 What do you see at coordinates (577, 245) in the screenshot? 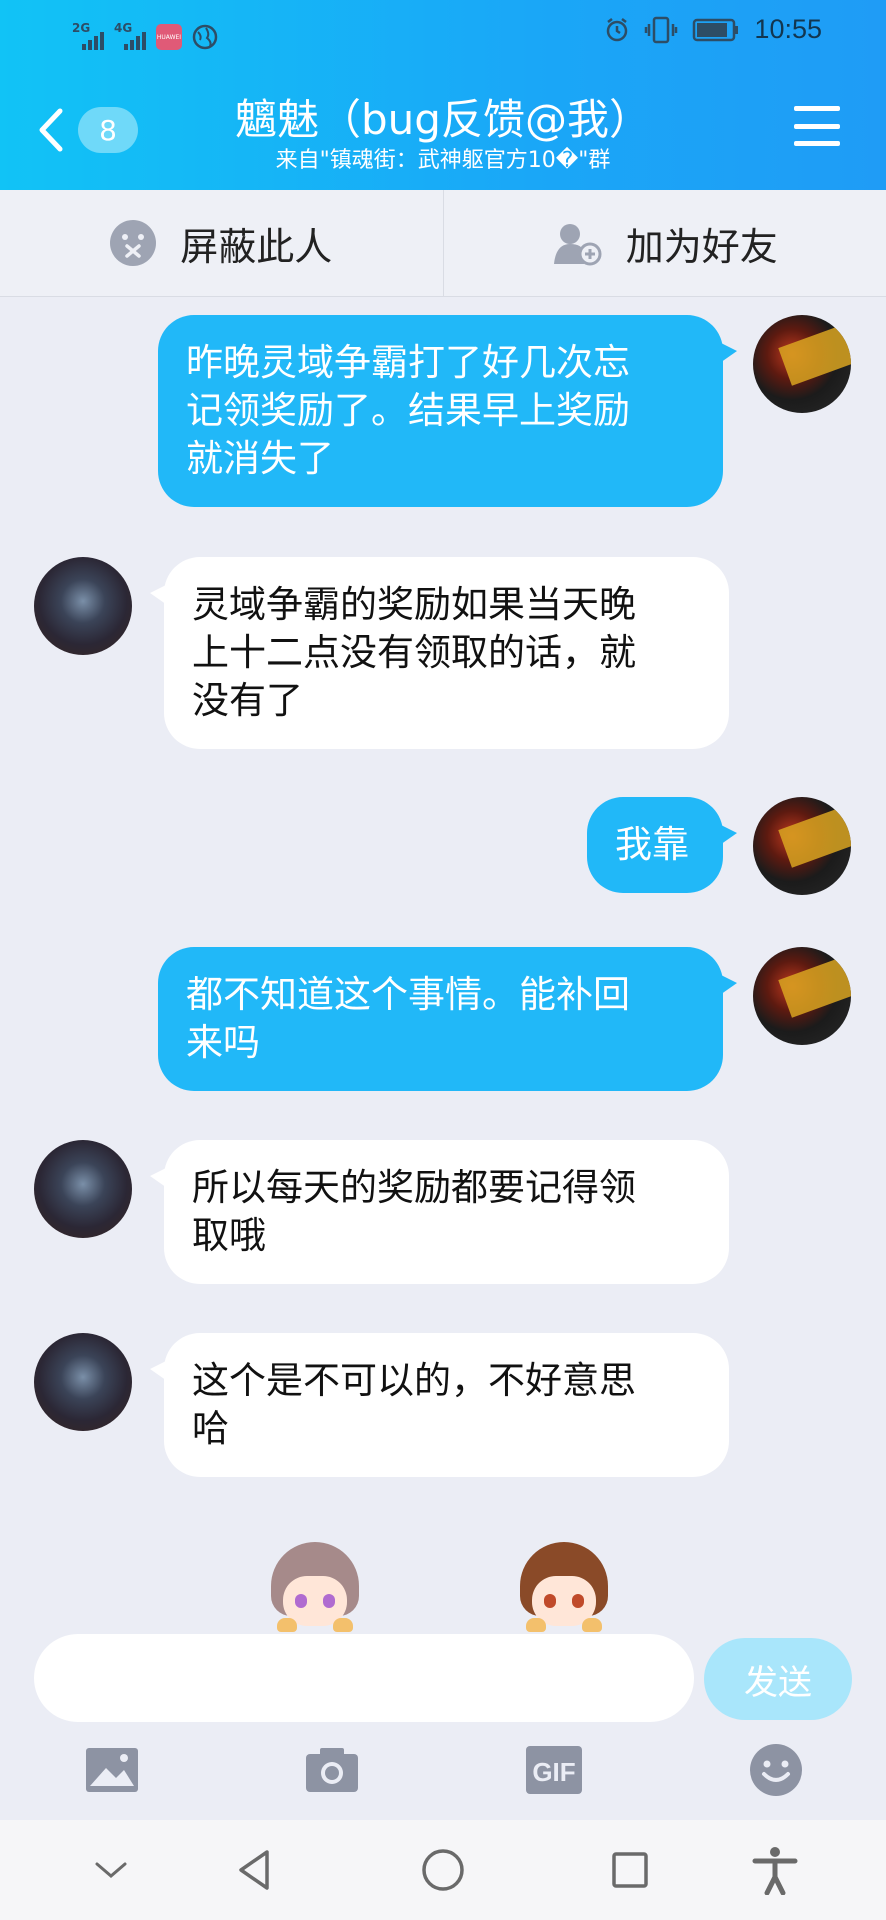
I see `add-friend-icon` at bounding box center [577, 245].